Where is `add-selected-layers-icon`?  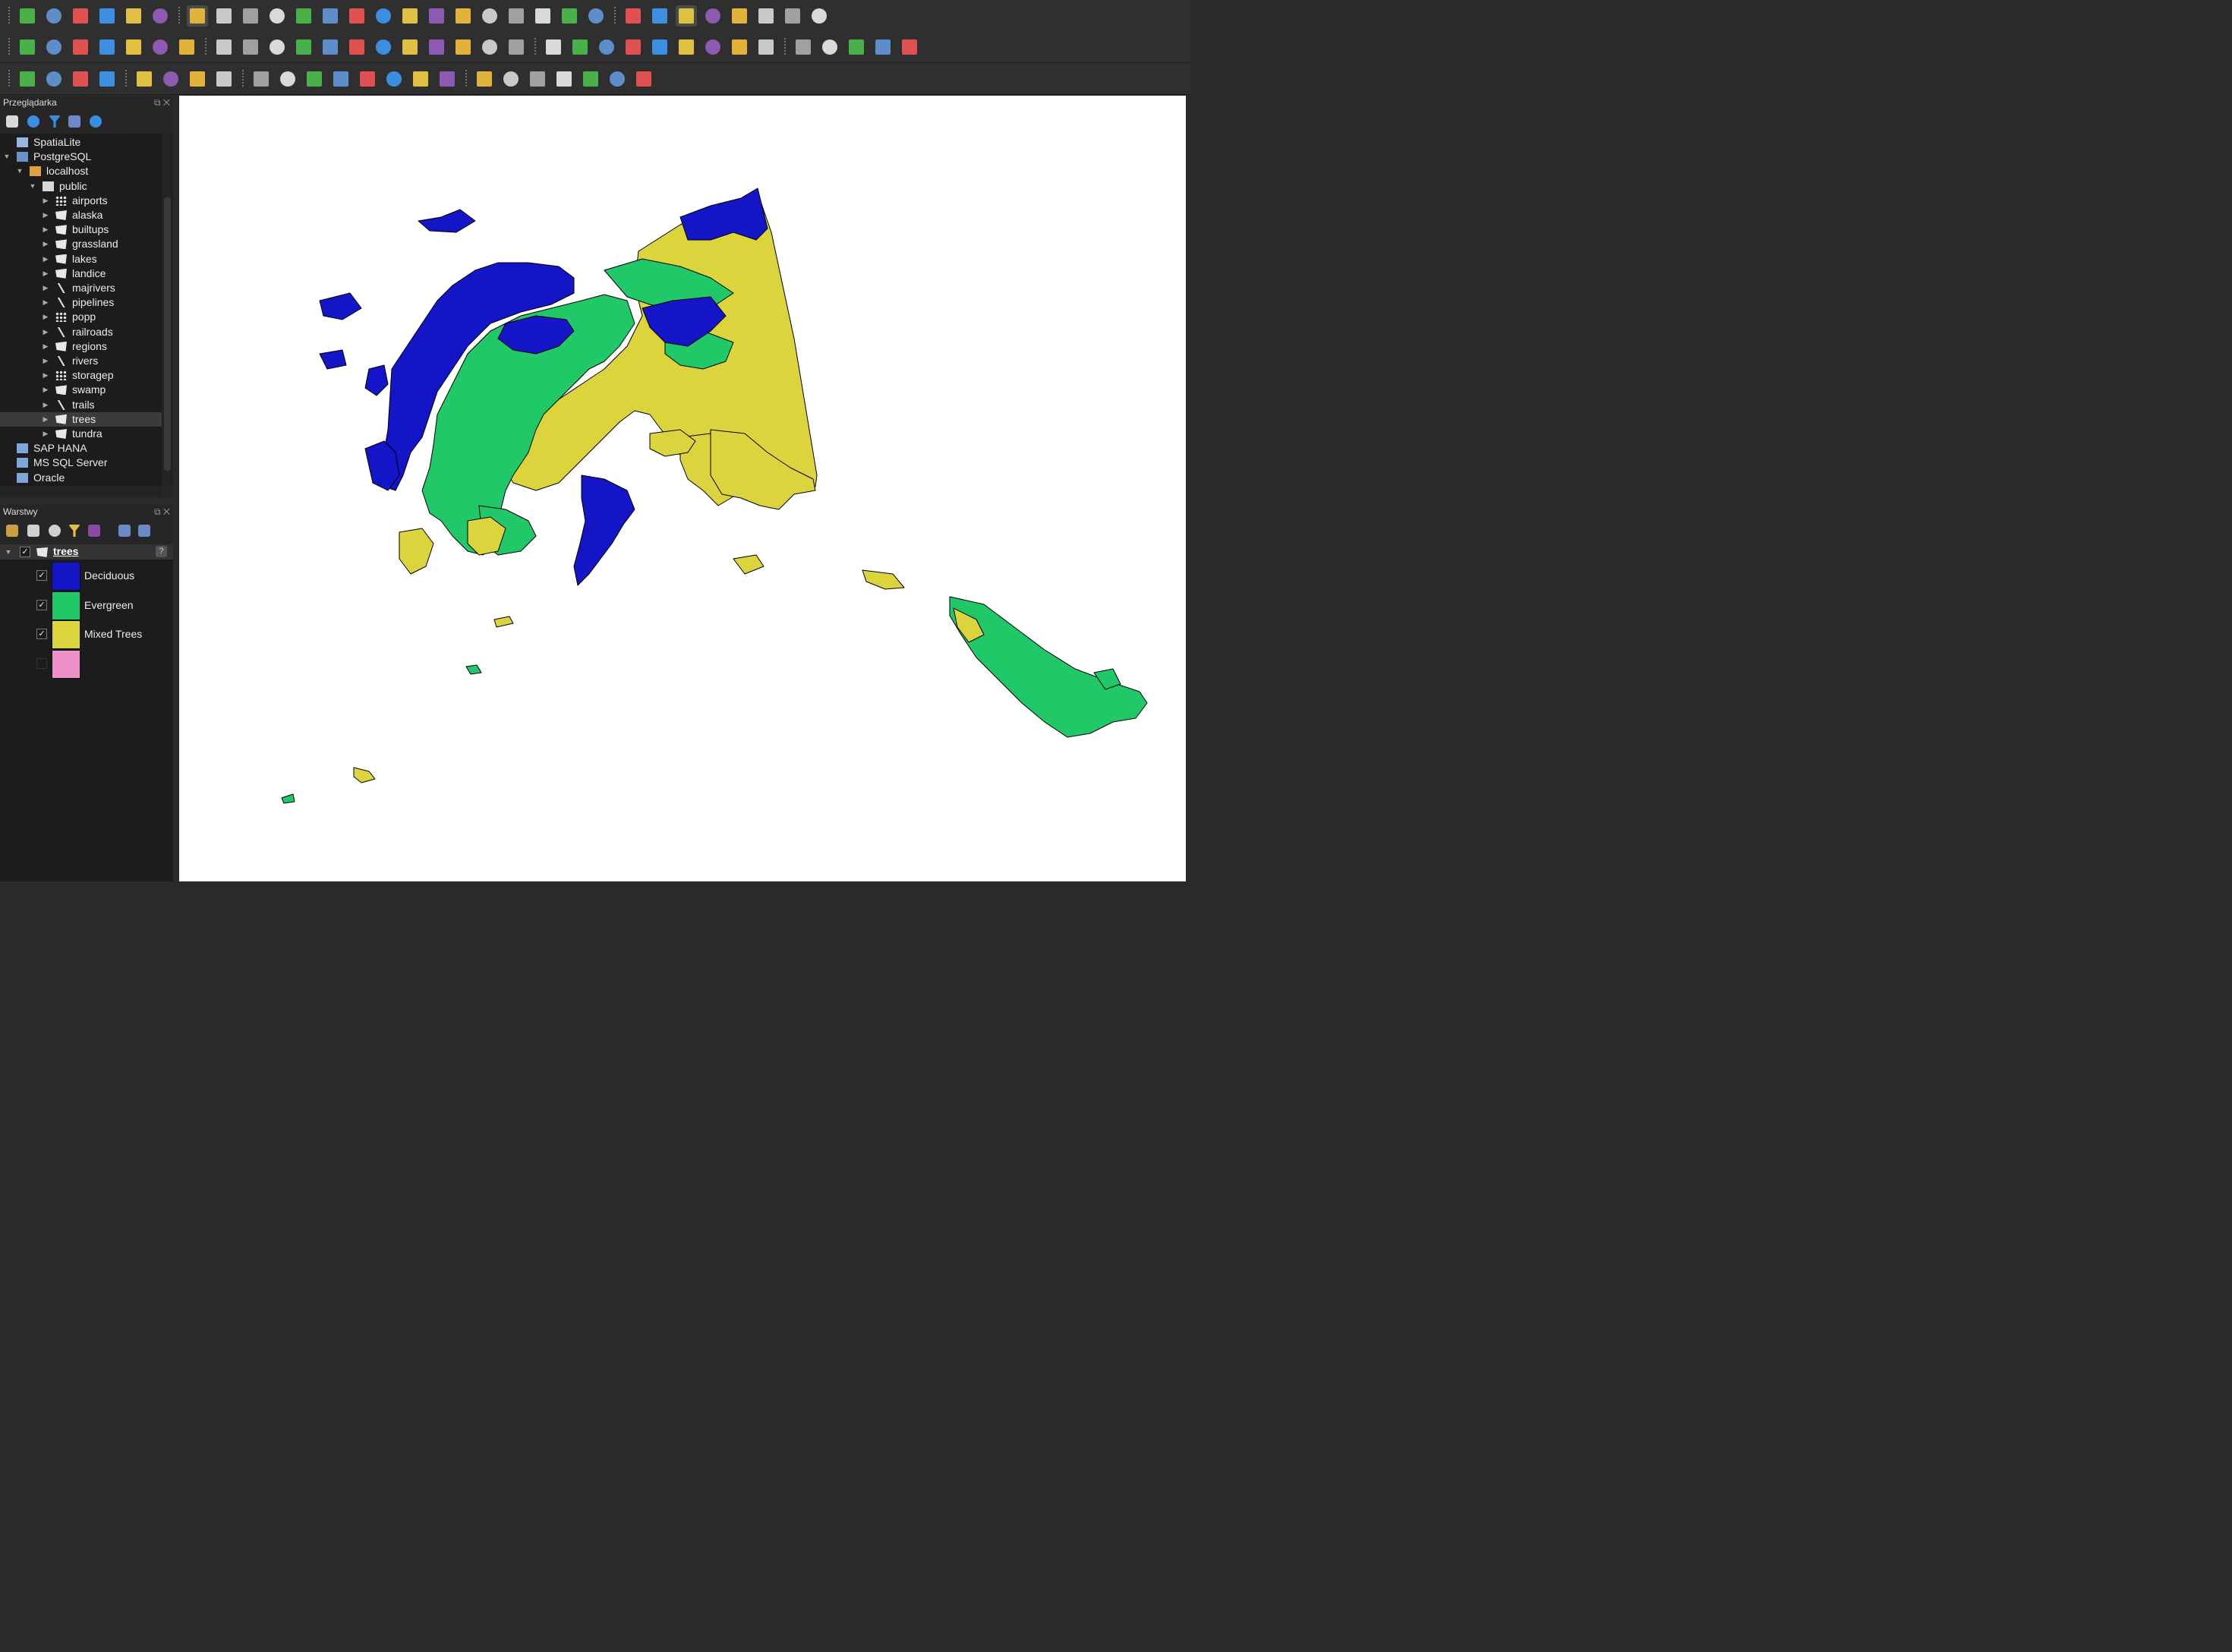
add-selected-layers-icon is located at coordinates (12, 121).